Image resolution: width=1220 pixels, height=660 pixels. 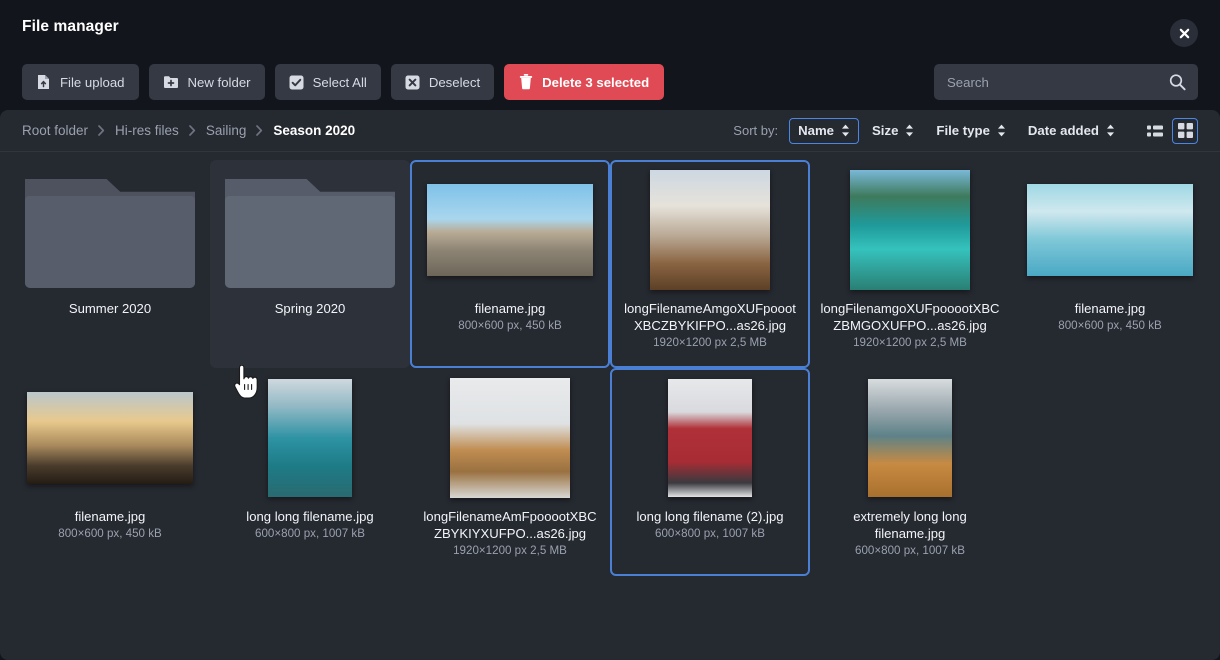 What do you see at coordinates (1155, 131) in the screenshot?
I see `list-view-button` at bounding box center [1155, 131].